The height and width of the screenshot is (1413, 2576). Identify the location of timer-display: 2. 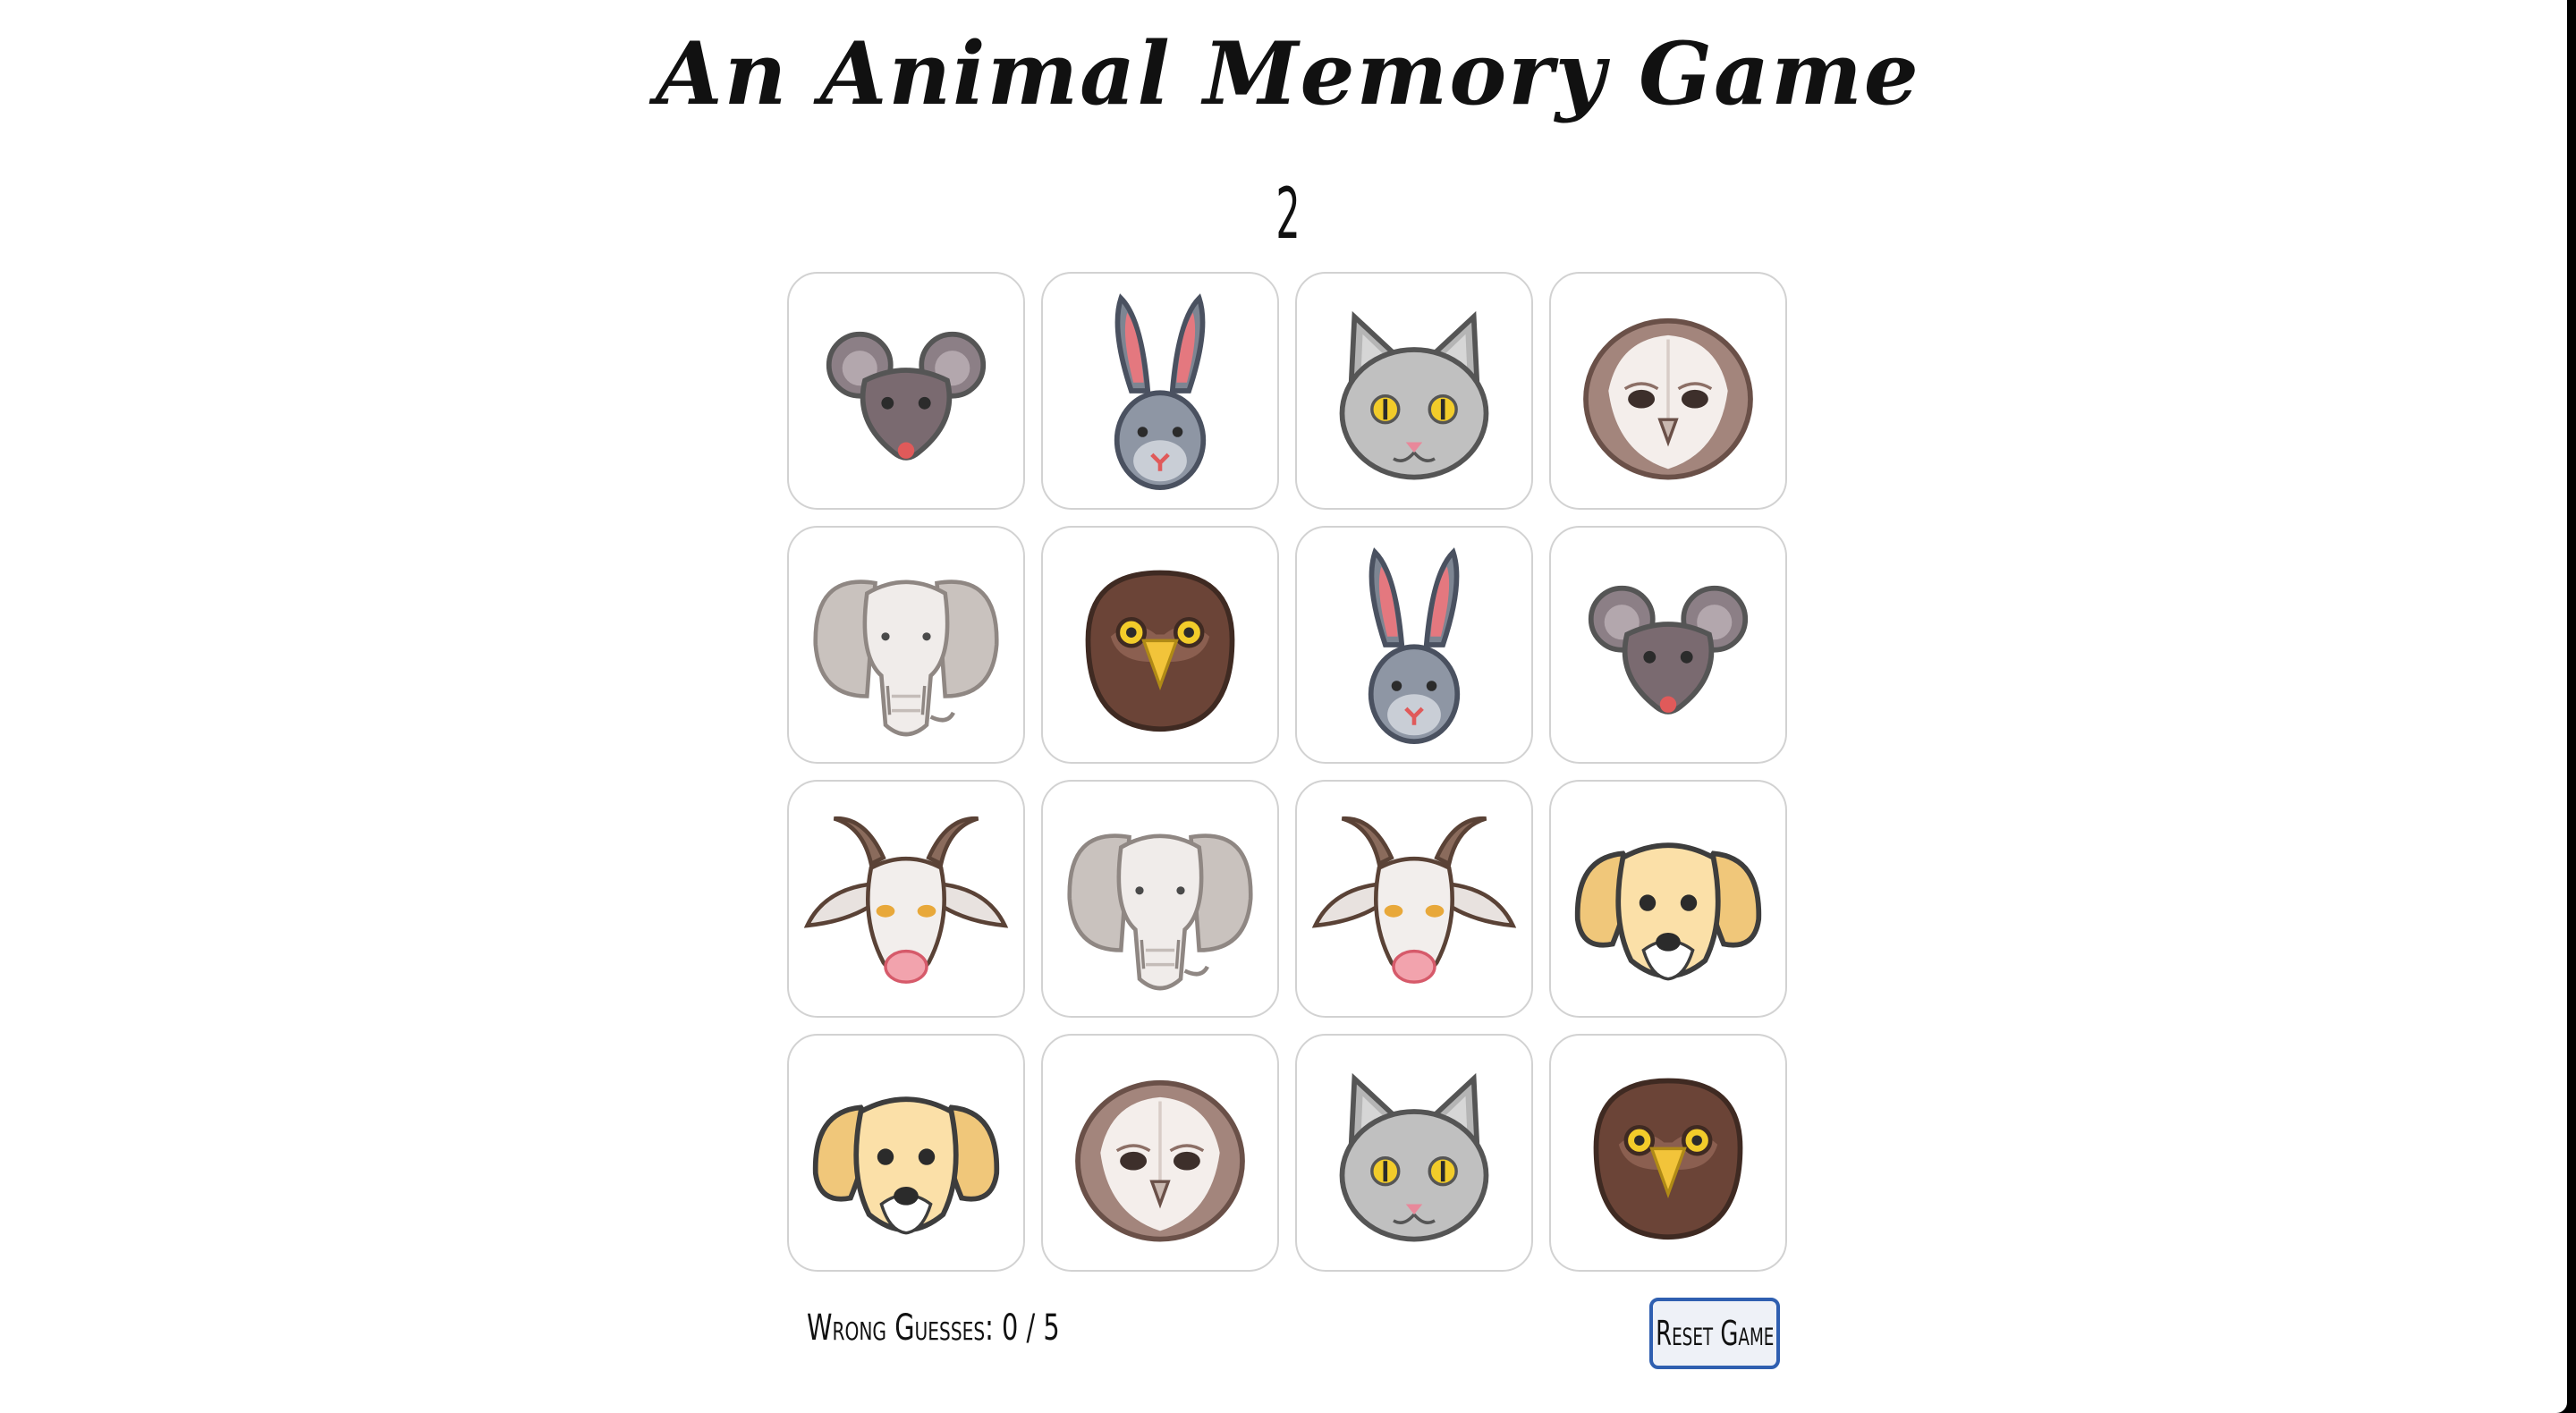
(1288, 214).